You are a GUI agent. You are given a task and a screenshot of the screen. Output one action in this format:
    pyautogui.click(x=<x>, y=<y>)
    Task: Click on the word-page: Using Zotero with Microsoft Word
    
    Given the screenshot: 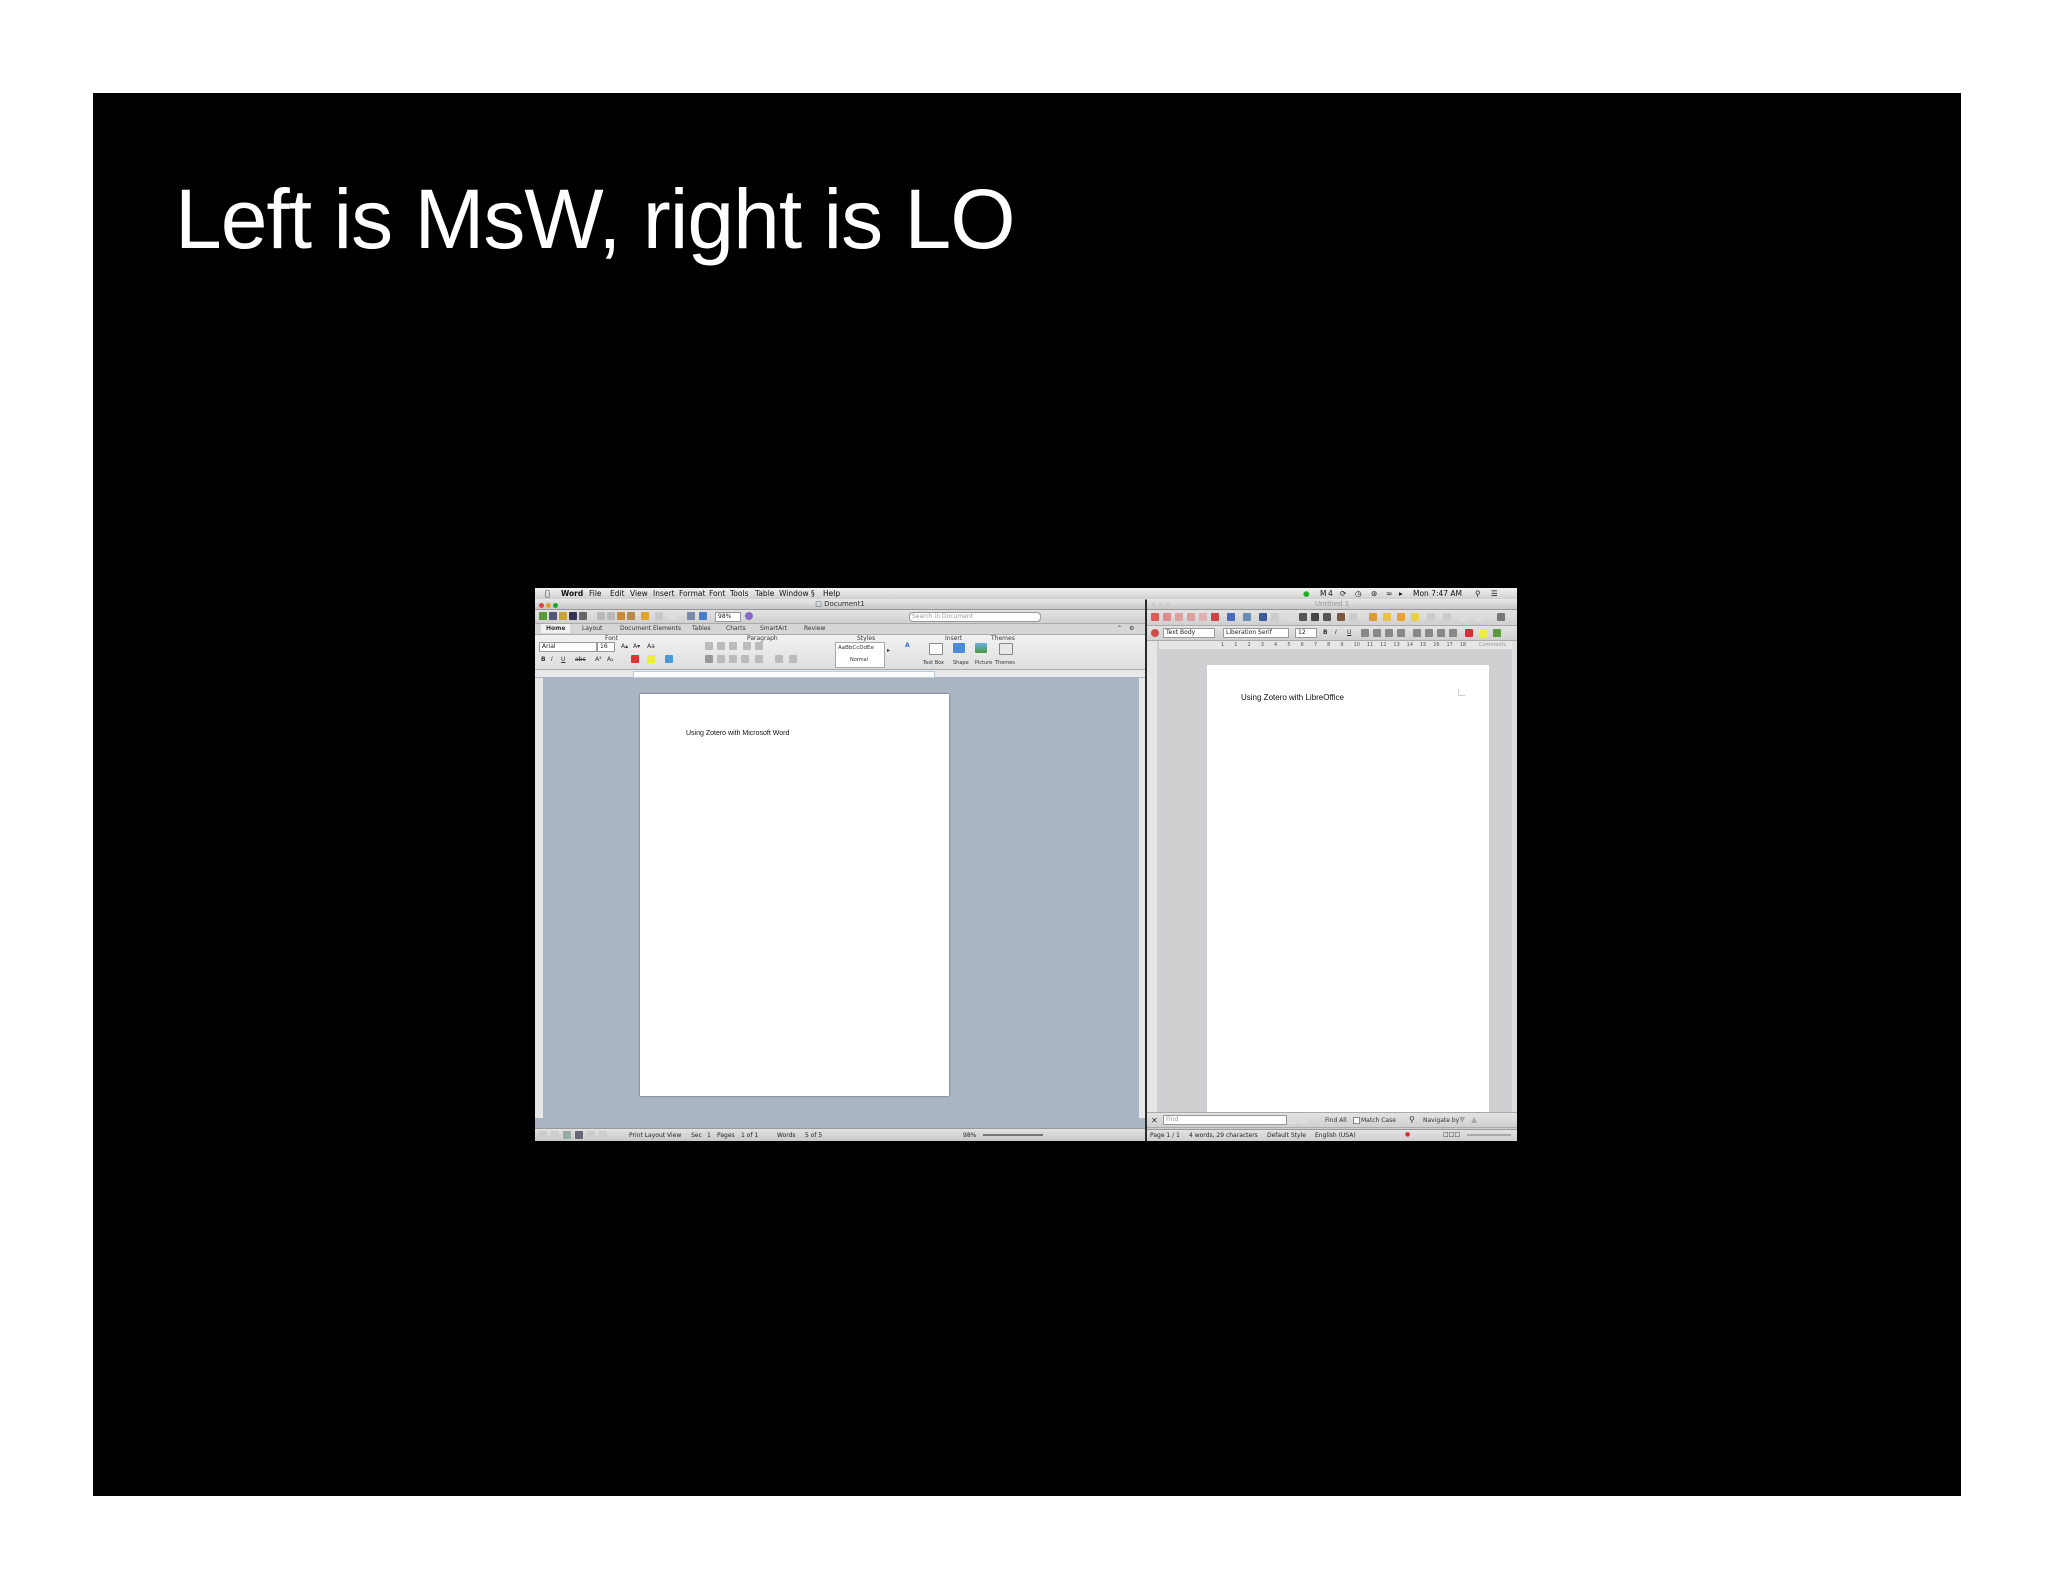 What is the action you would take?
    pyautogui.click(x=794, y=895)
    